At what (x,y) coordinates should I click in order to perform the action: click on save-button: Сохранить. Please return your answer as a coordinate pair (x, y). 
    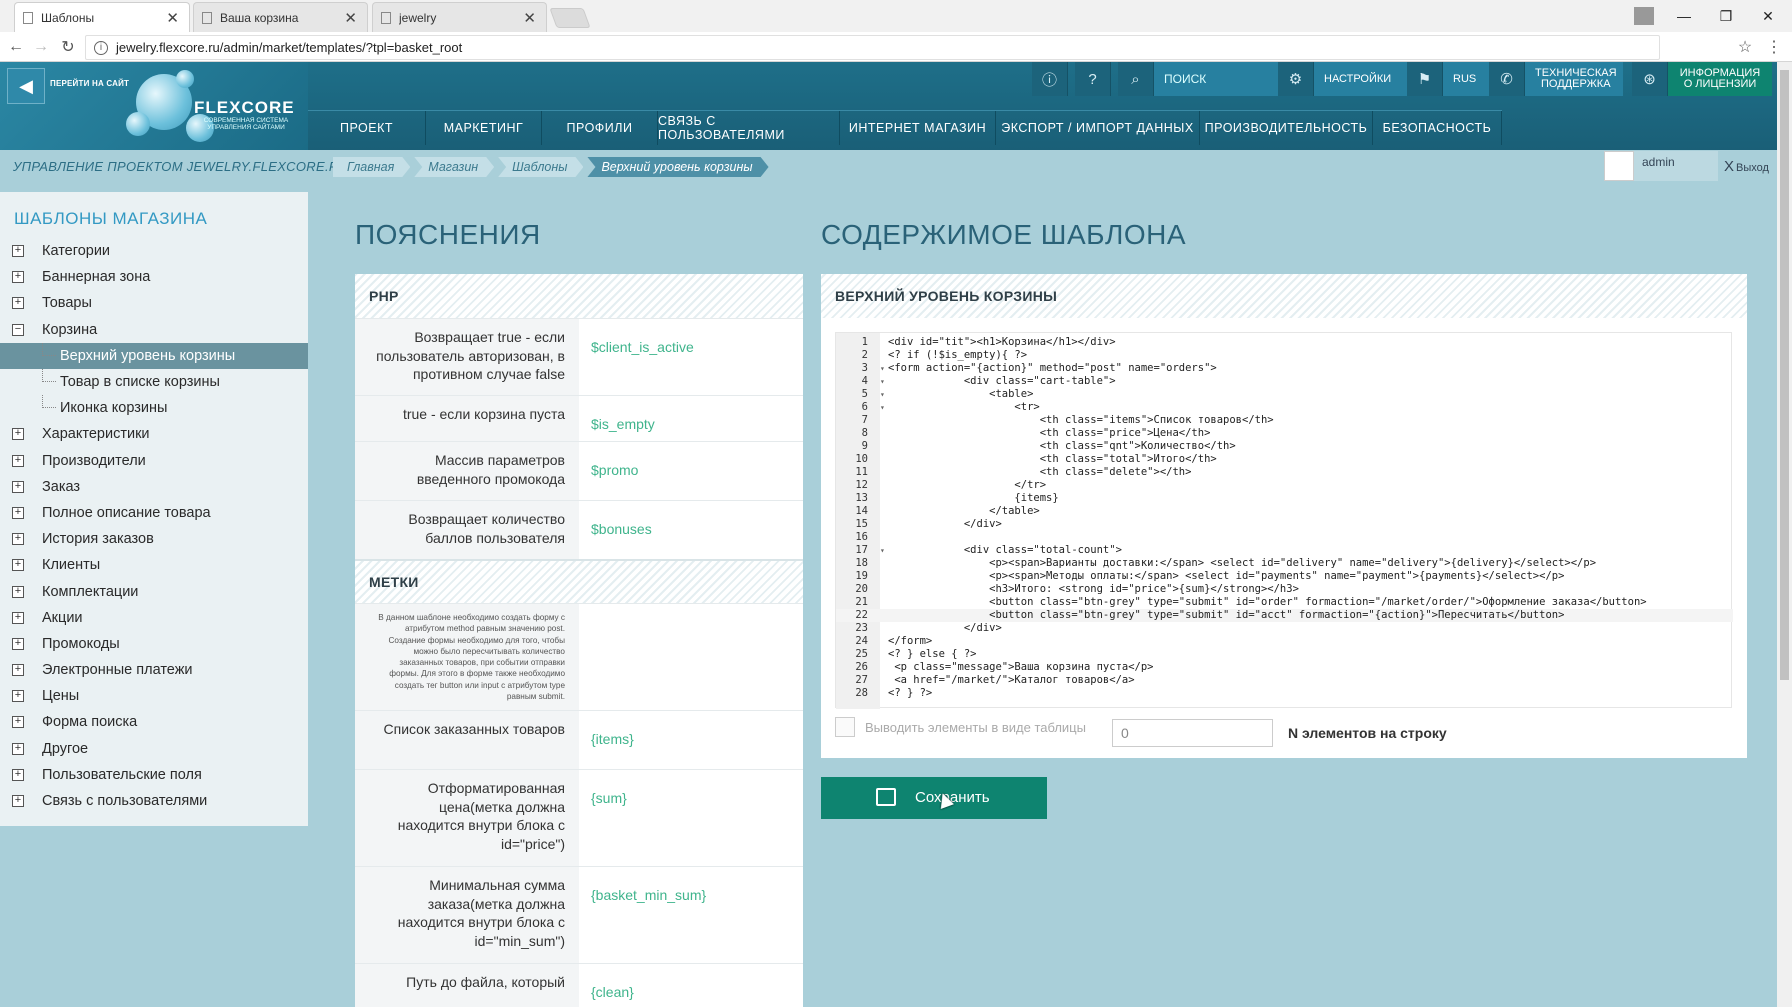
    Looking at the image, I should click on (934, 798).